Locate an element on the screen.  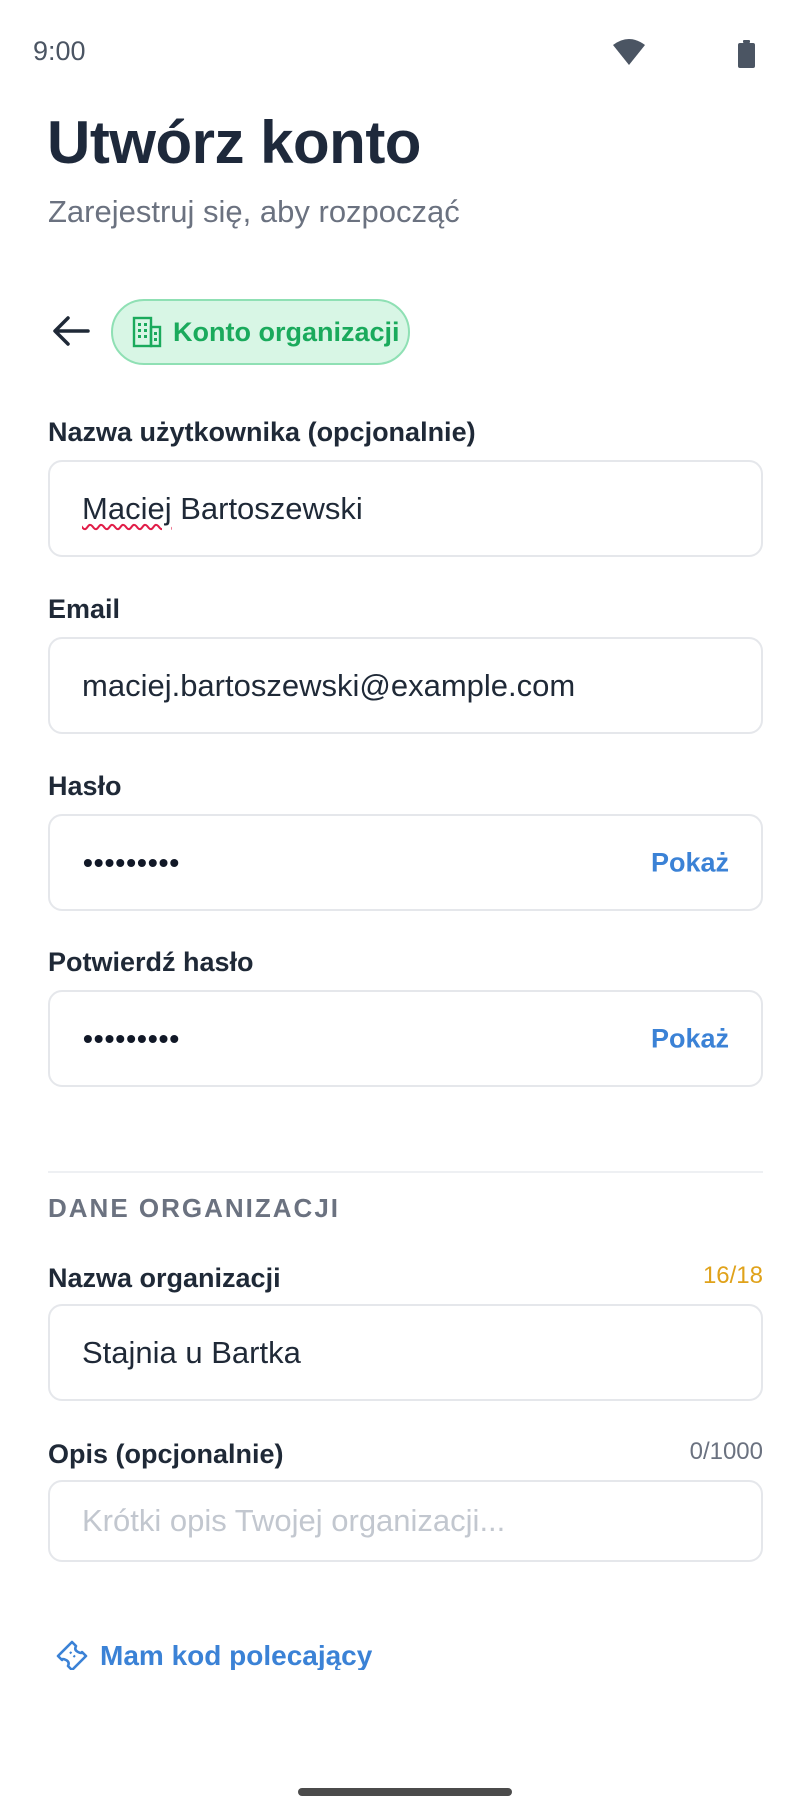
back-button is located at coordinates (71, 331).